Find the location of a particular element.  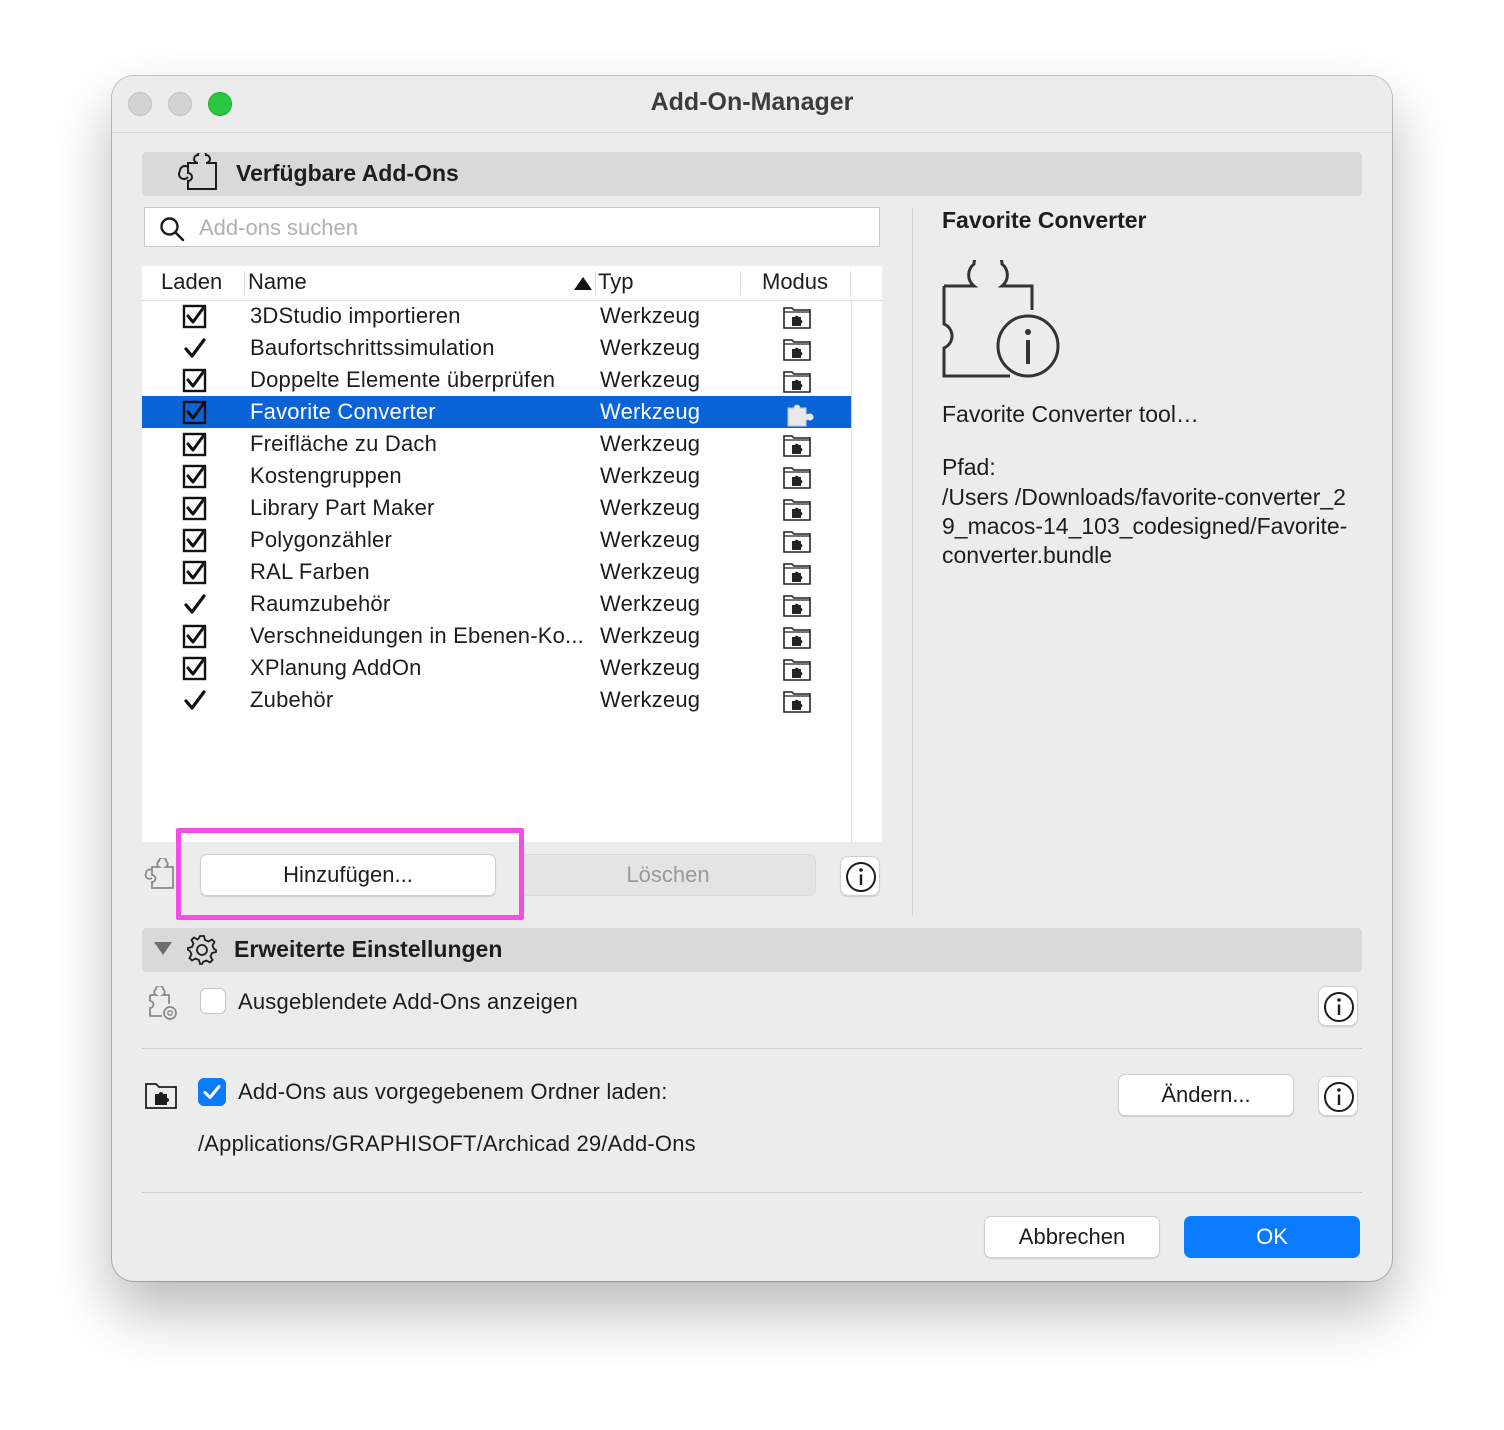

load-folder-label: Add-Ons aus vorgegebenem Ordner laden: is located at coordinates (453, 1091).